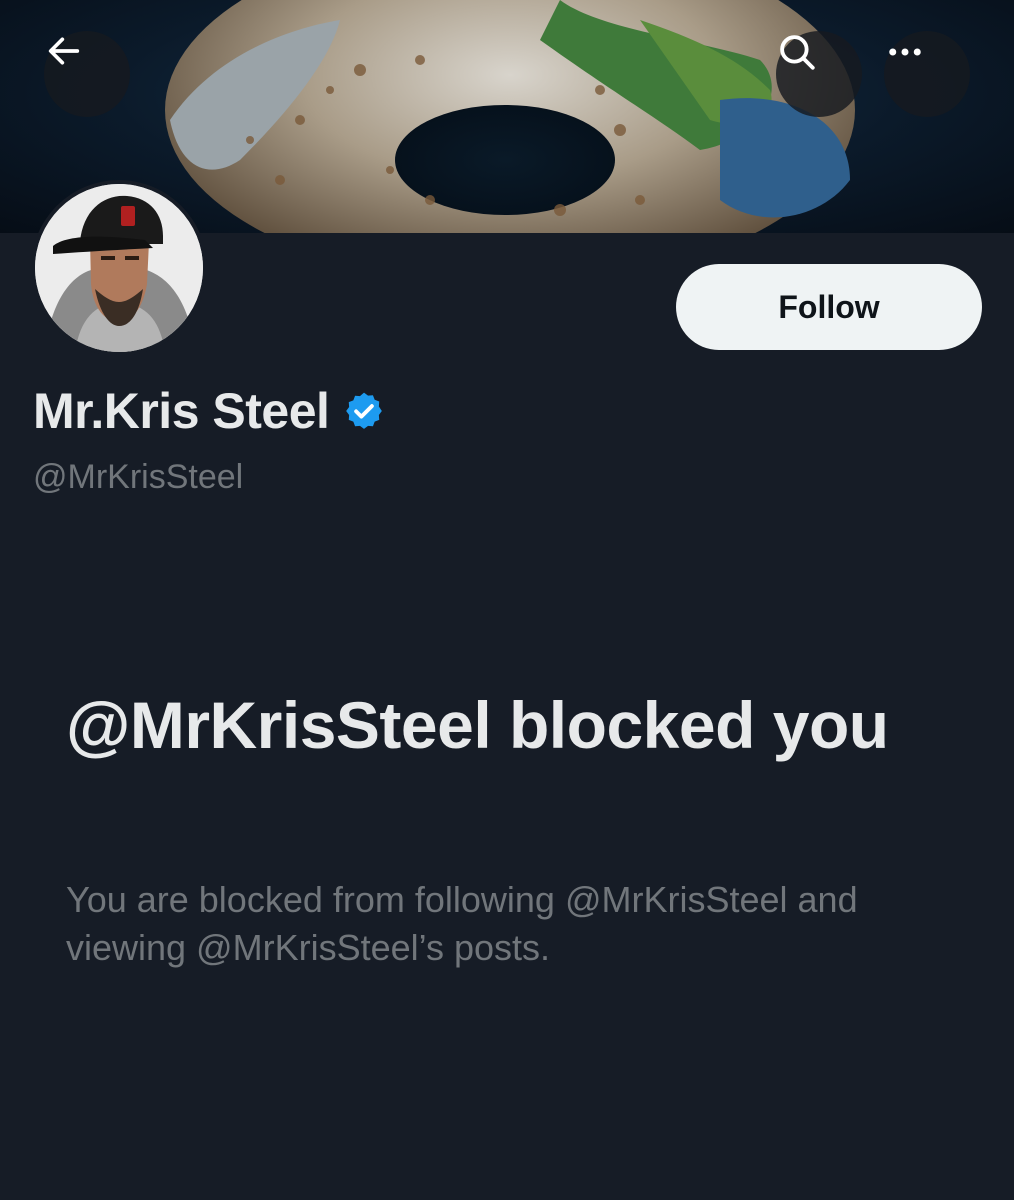  What do you see at coordinates (87, 74) in the screenshot?
I see `back-button` at bounding box center [87, 74].